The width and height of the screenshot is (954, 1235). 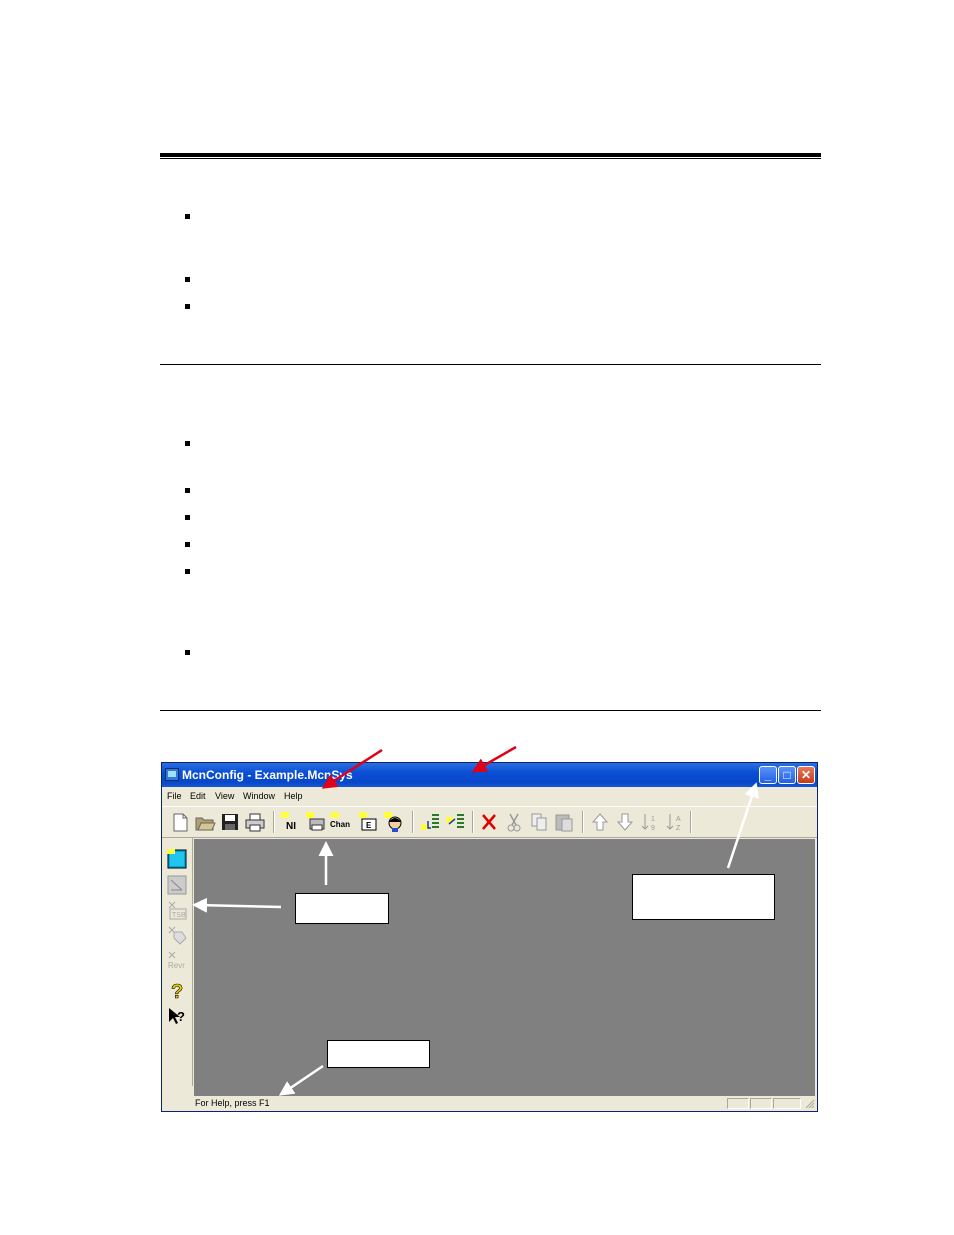 I want to click on white-arrow-status-bar, so click(x=301, y=1080).